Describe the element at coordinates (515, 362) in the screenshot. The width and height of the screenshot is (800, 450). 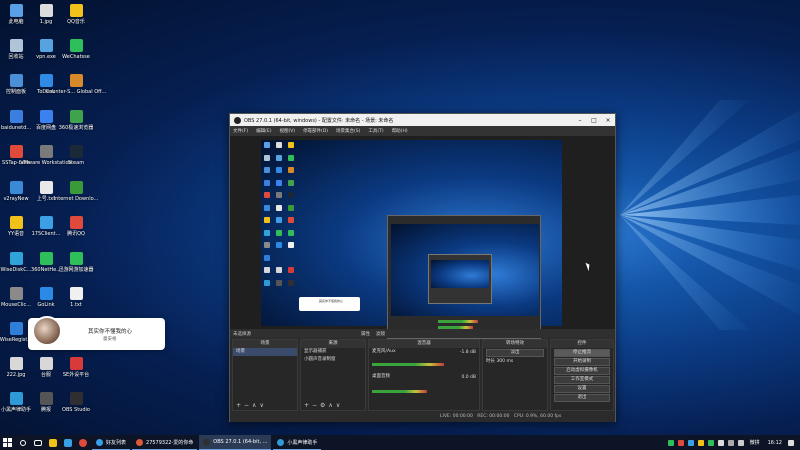
I see `transition-duration: 时长 300 ms` at that location.